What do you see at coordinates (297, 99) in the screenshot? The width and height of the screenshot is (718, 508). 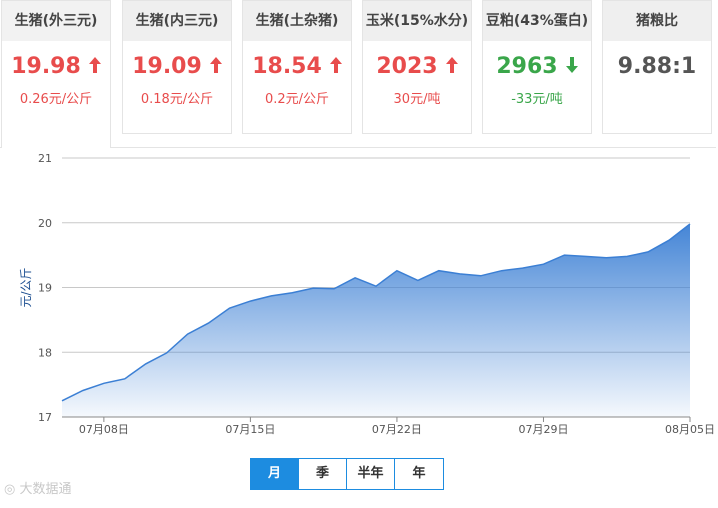 I see `card-change: 0.2元/公斤` at bounding box center [297, 99].